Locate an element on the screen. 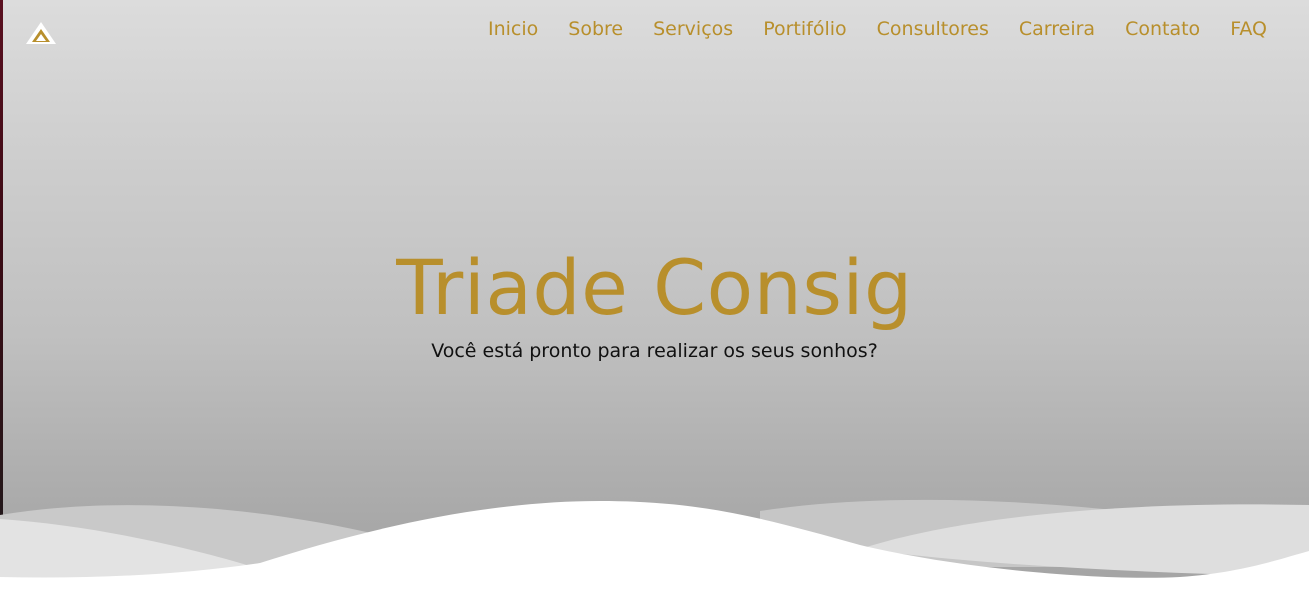 This screenshot has height=607, width=1309. nav-item-consultores: Consultores is located at coordinates (933, 29).